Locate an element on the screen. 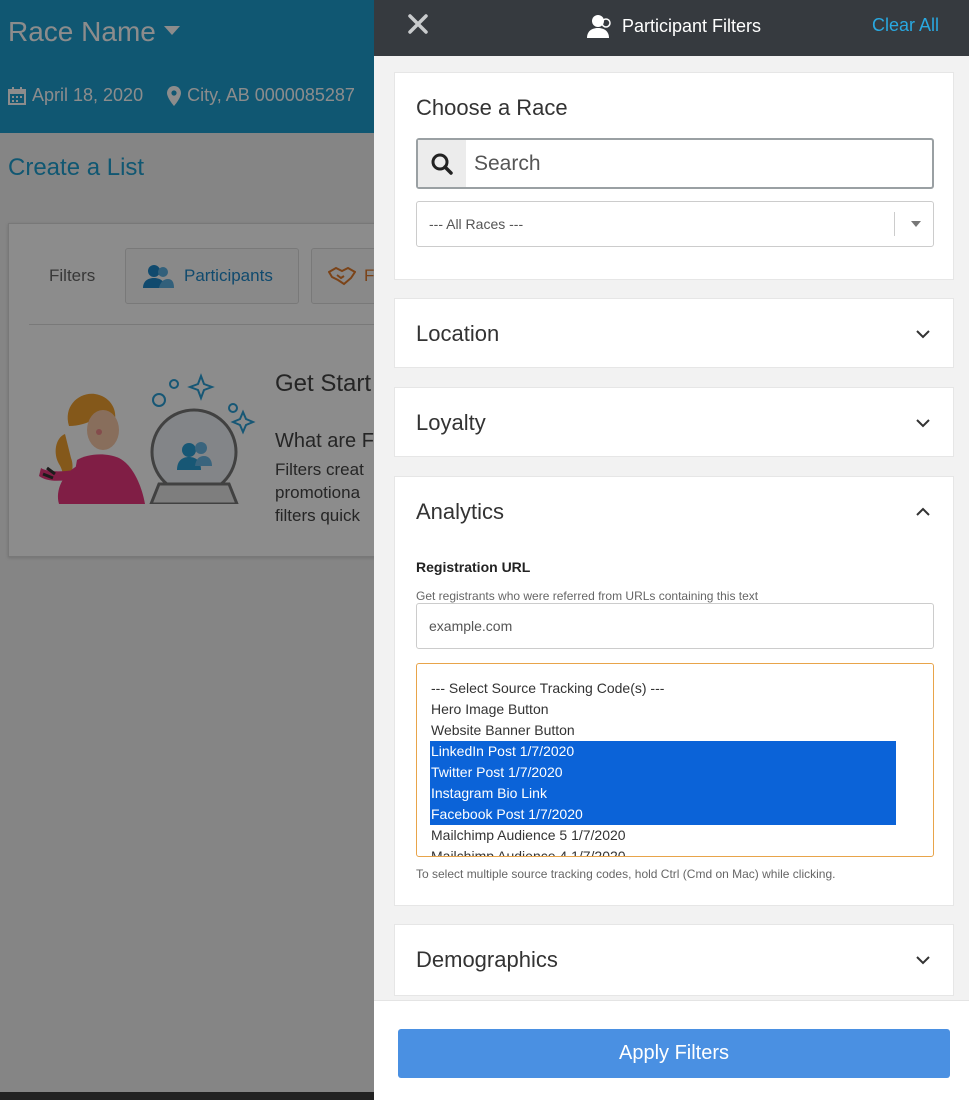  panel-header: Participant Filters Clear All is located at coordinates (671, 28).